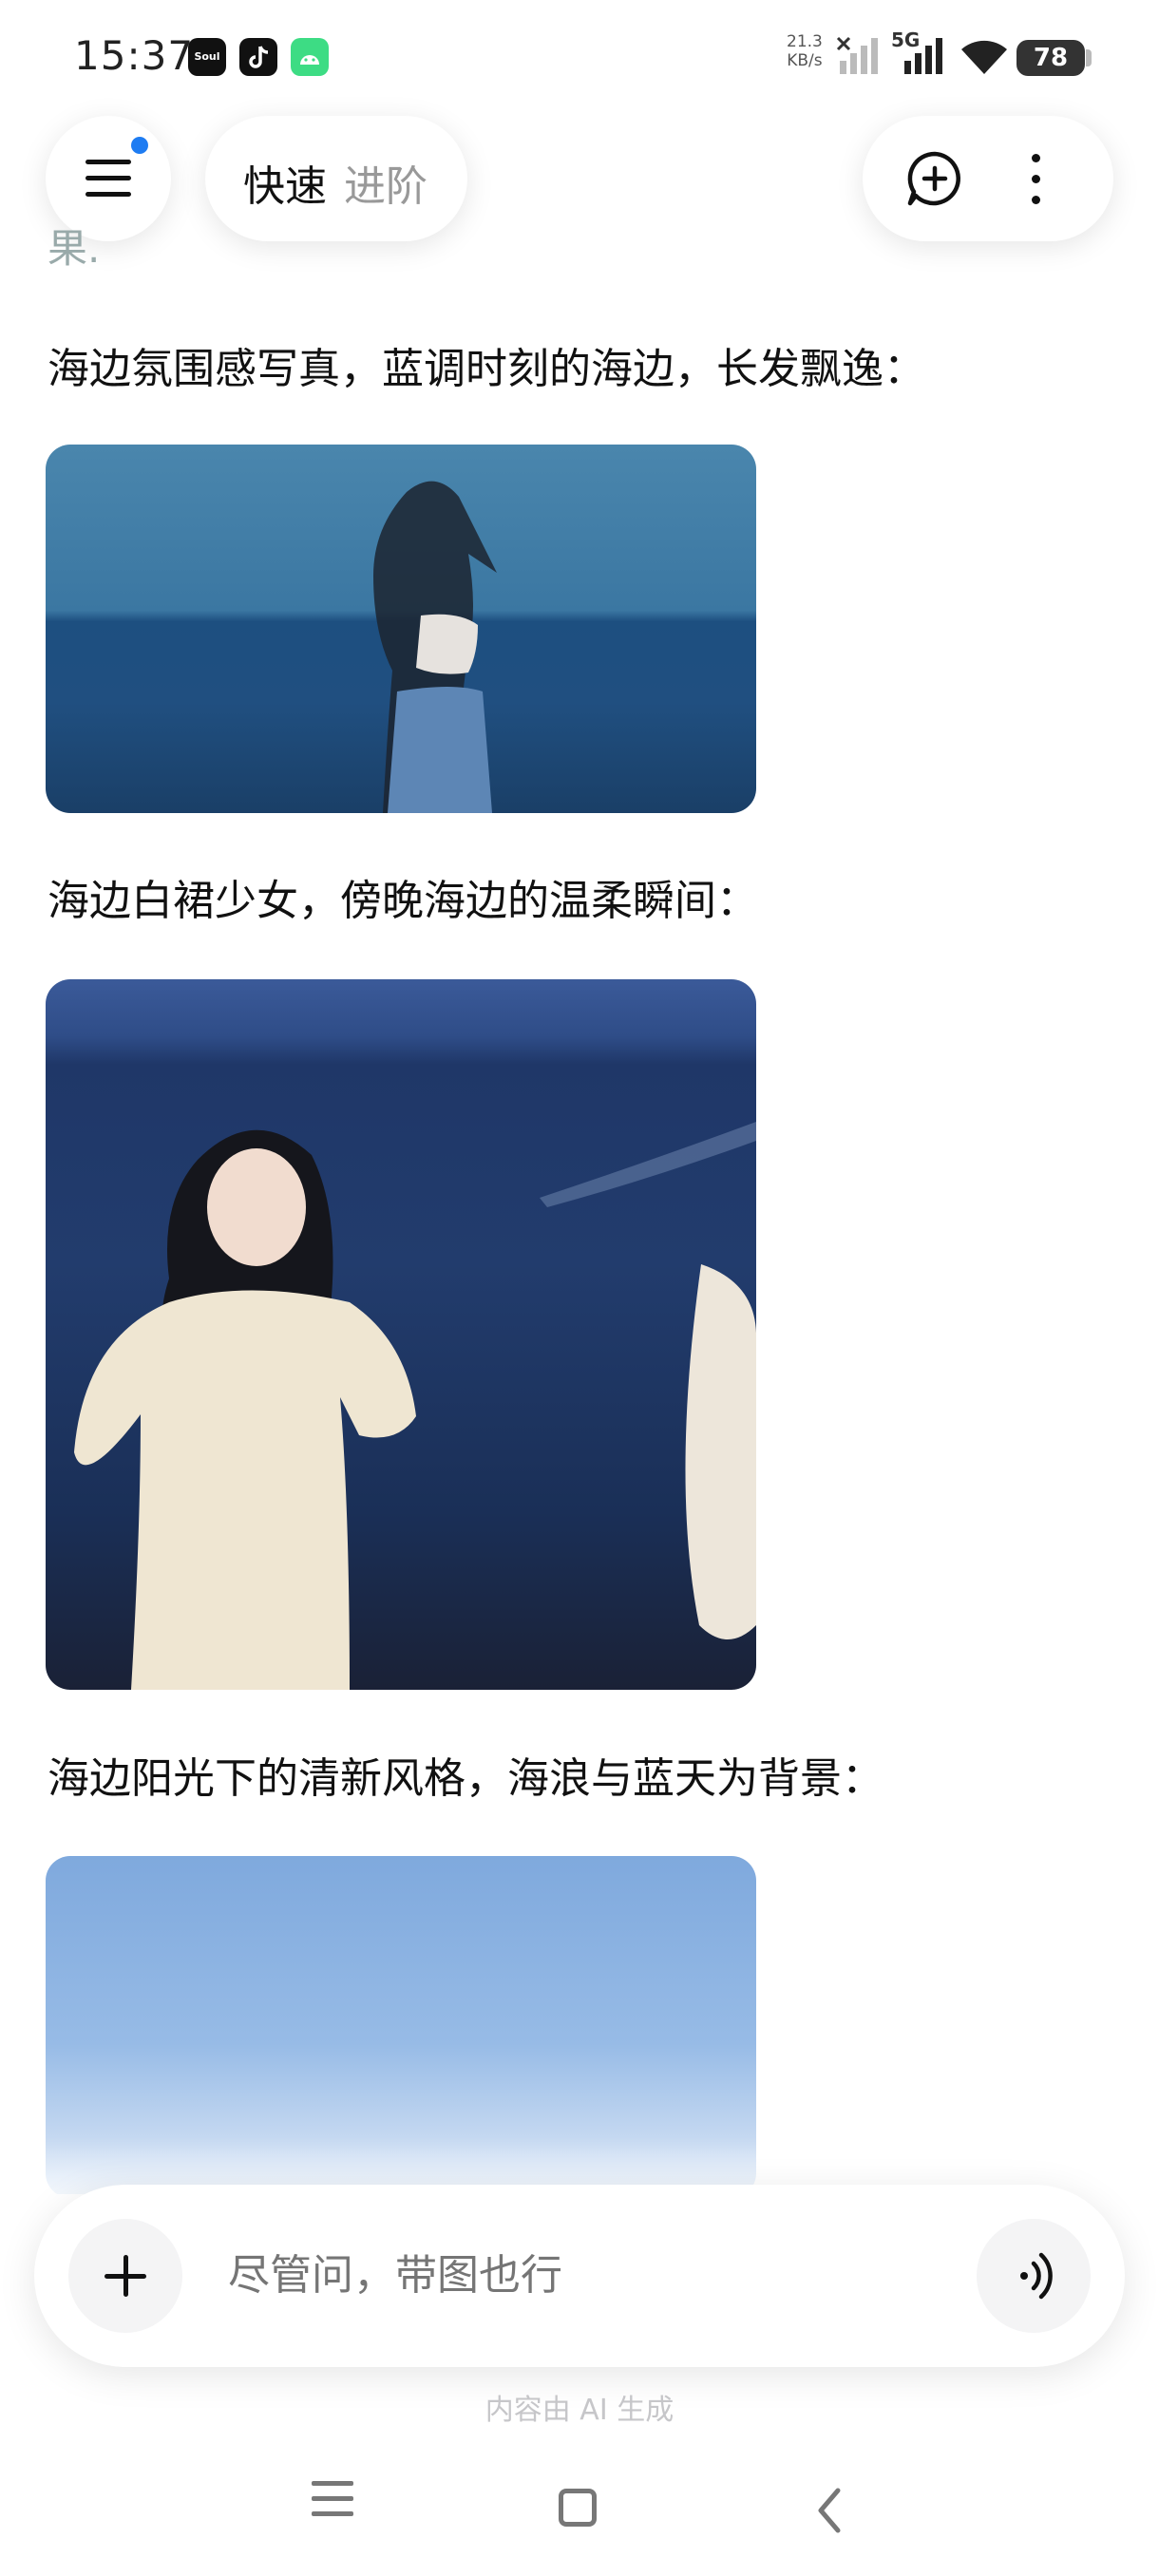 The width and height of the screenshot is (1159, 2576). I want to click on mode-fast-tab: 快速, so click(285, 182).